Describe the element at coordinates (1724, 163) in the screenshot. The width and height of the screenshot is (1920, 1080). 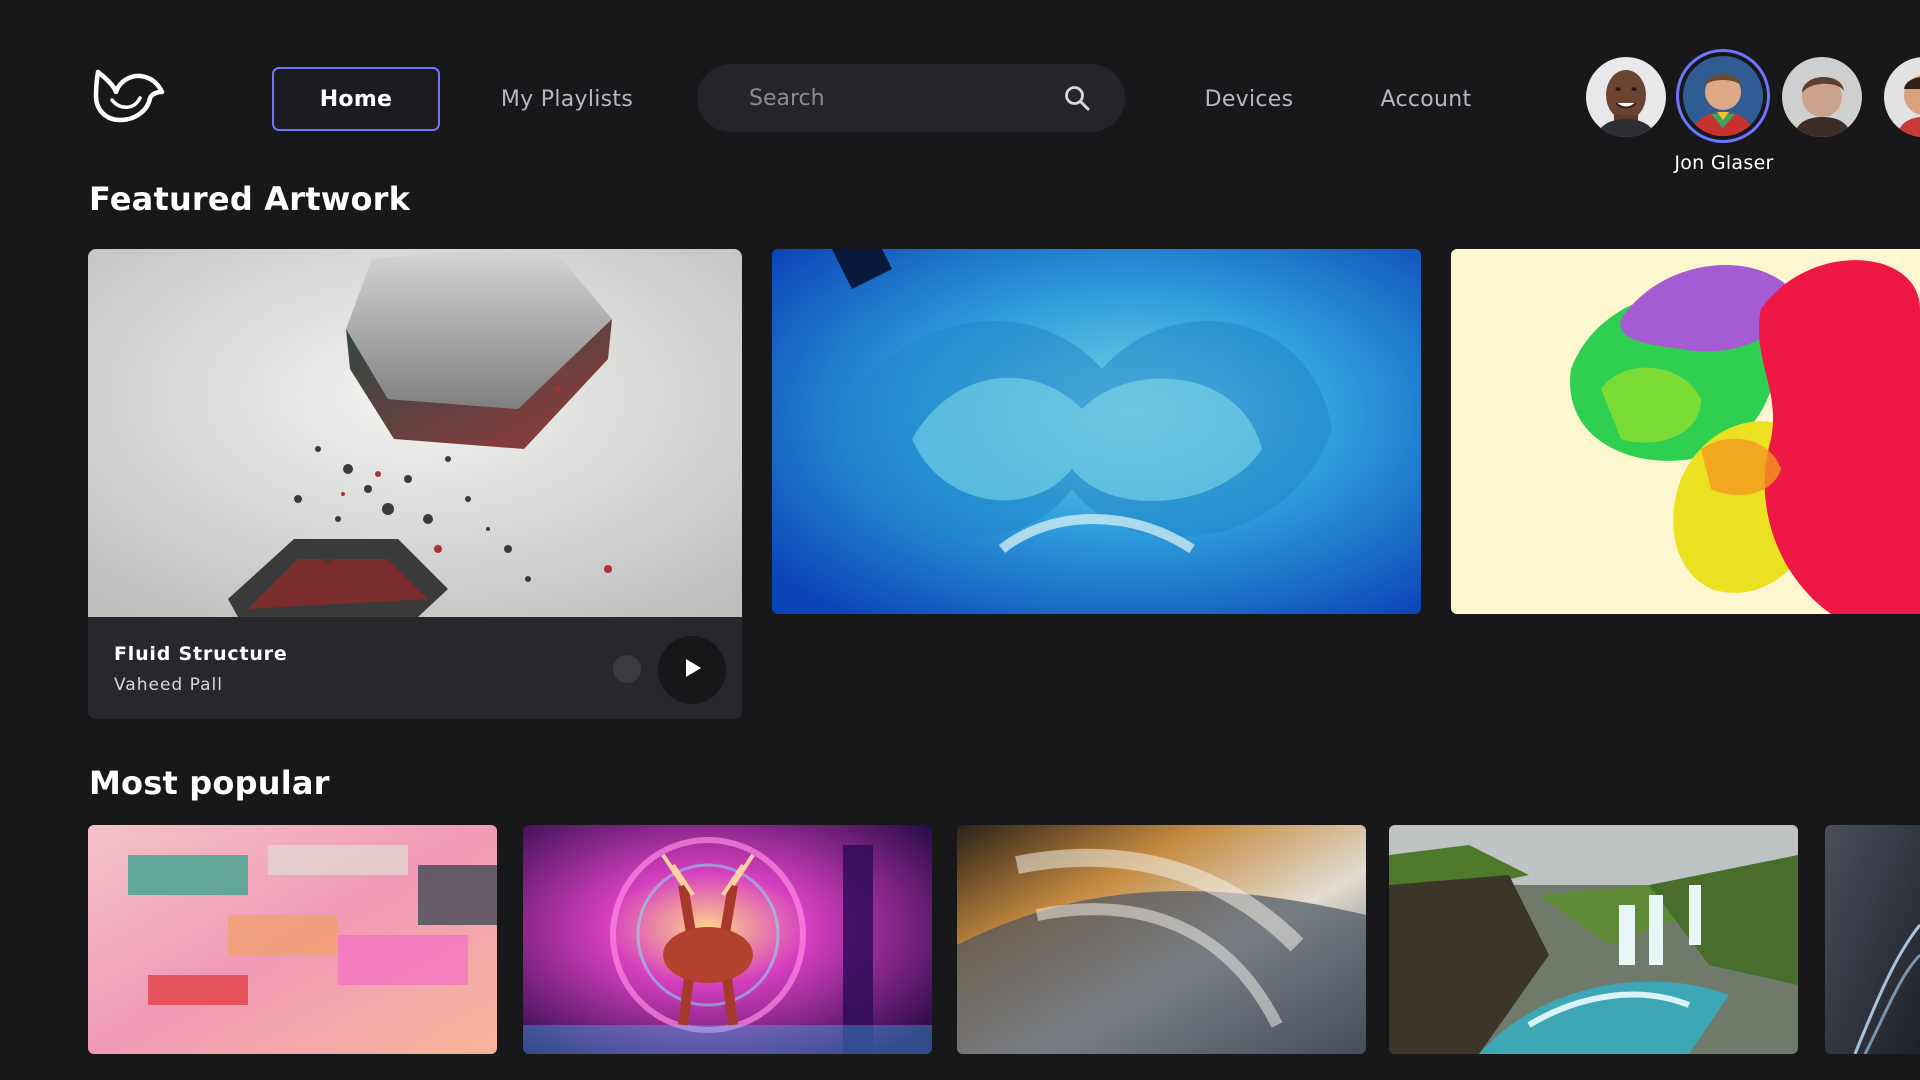
I see `active-profile-name: Jon Glaser` at that location.